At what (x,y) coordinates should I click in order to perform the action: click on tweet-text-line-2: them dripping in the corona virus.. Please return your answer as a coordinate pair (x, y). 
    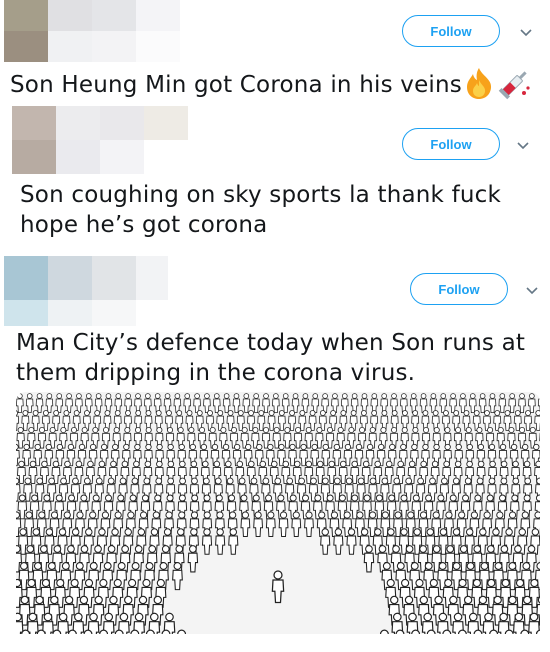
    Looking at the image, I should click on (216, 373).